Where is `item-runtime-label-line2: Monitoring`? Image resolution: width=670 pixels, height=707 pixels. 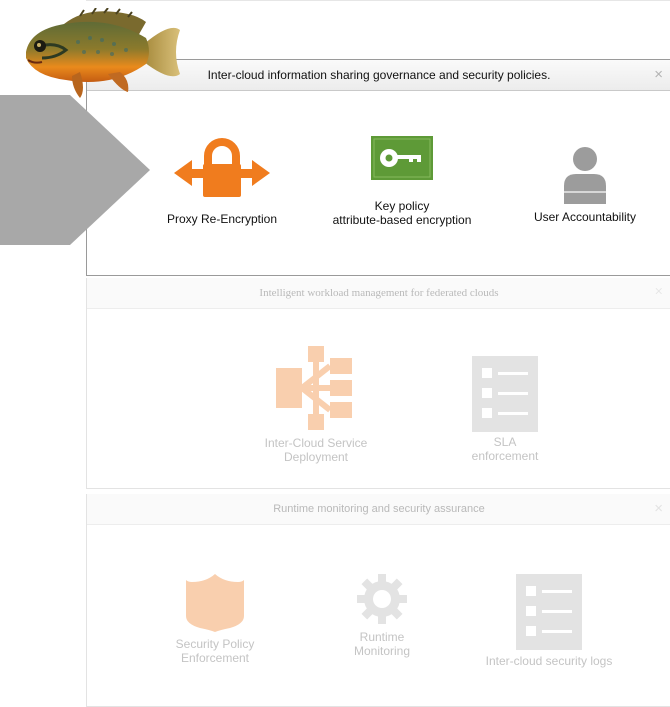
item-runtime-label-line2: Monitoring is located at coordinates (382, 651).